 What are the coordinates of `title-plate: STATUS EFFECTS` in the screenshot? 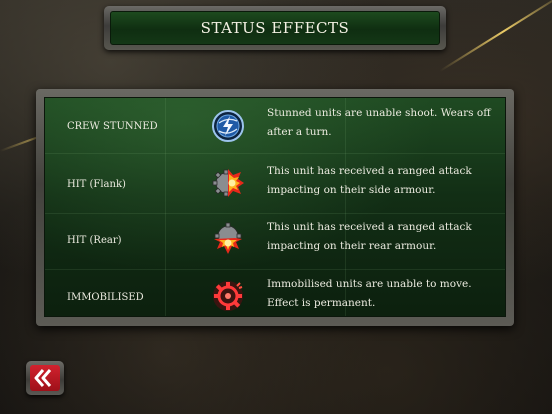 It's located at (275, 28).